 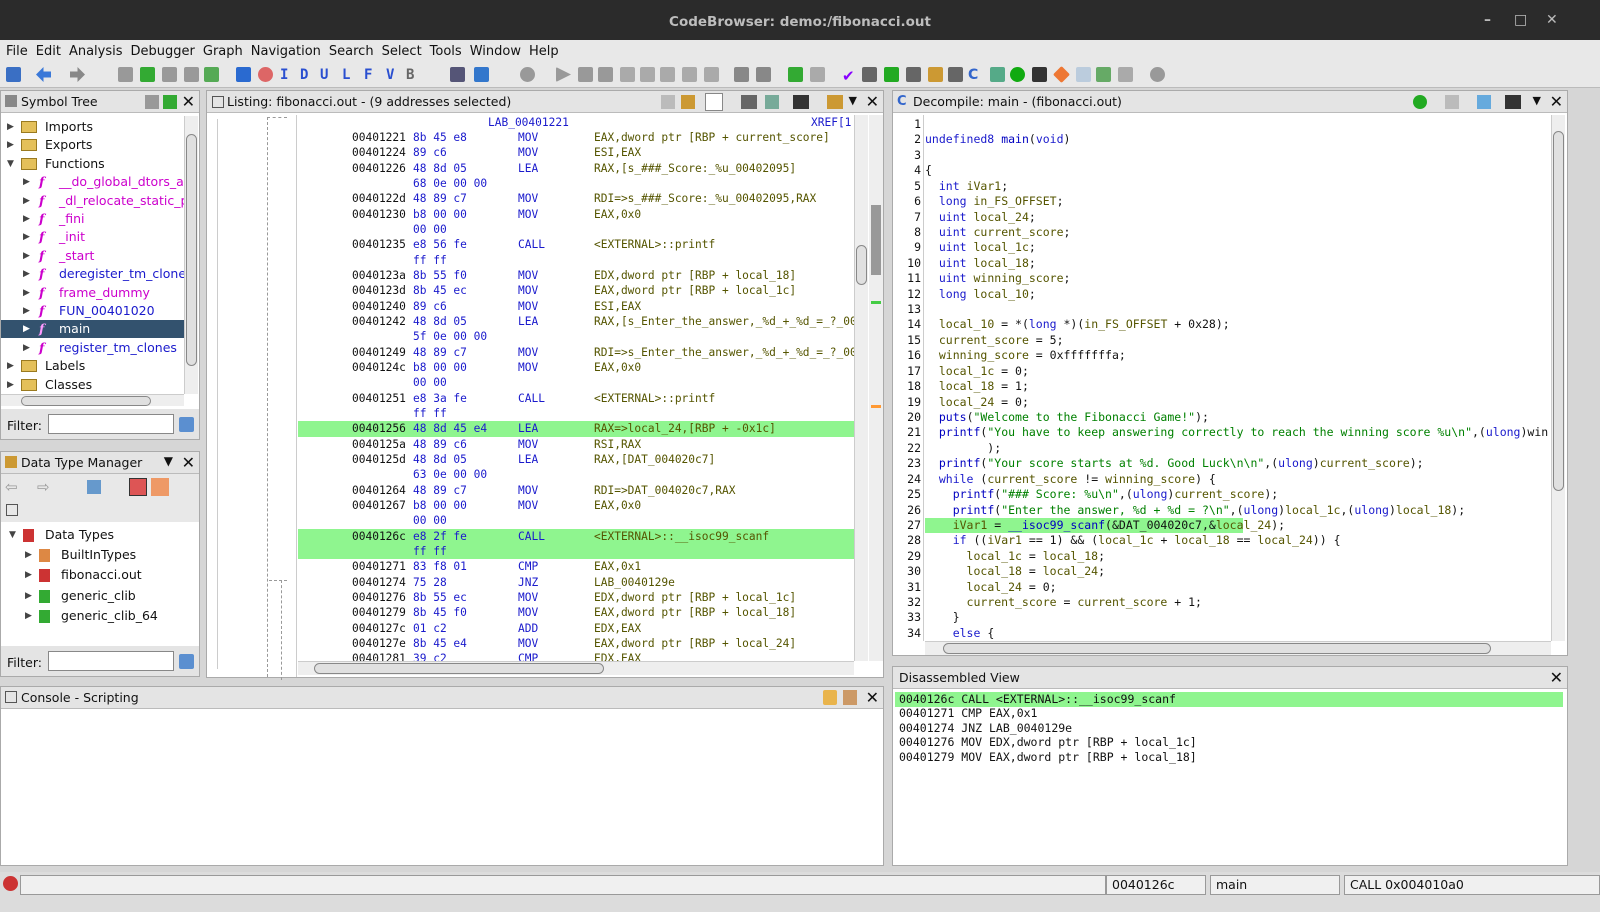 What do you see at coordinates (1556, 677) in the screenshot?
I see `close-disassembled-view-button: ✕` at bounding box center [1556, 677].